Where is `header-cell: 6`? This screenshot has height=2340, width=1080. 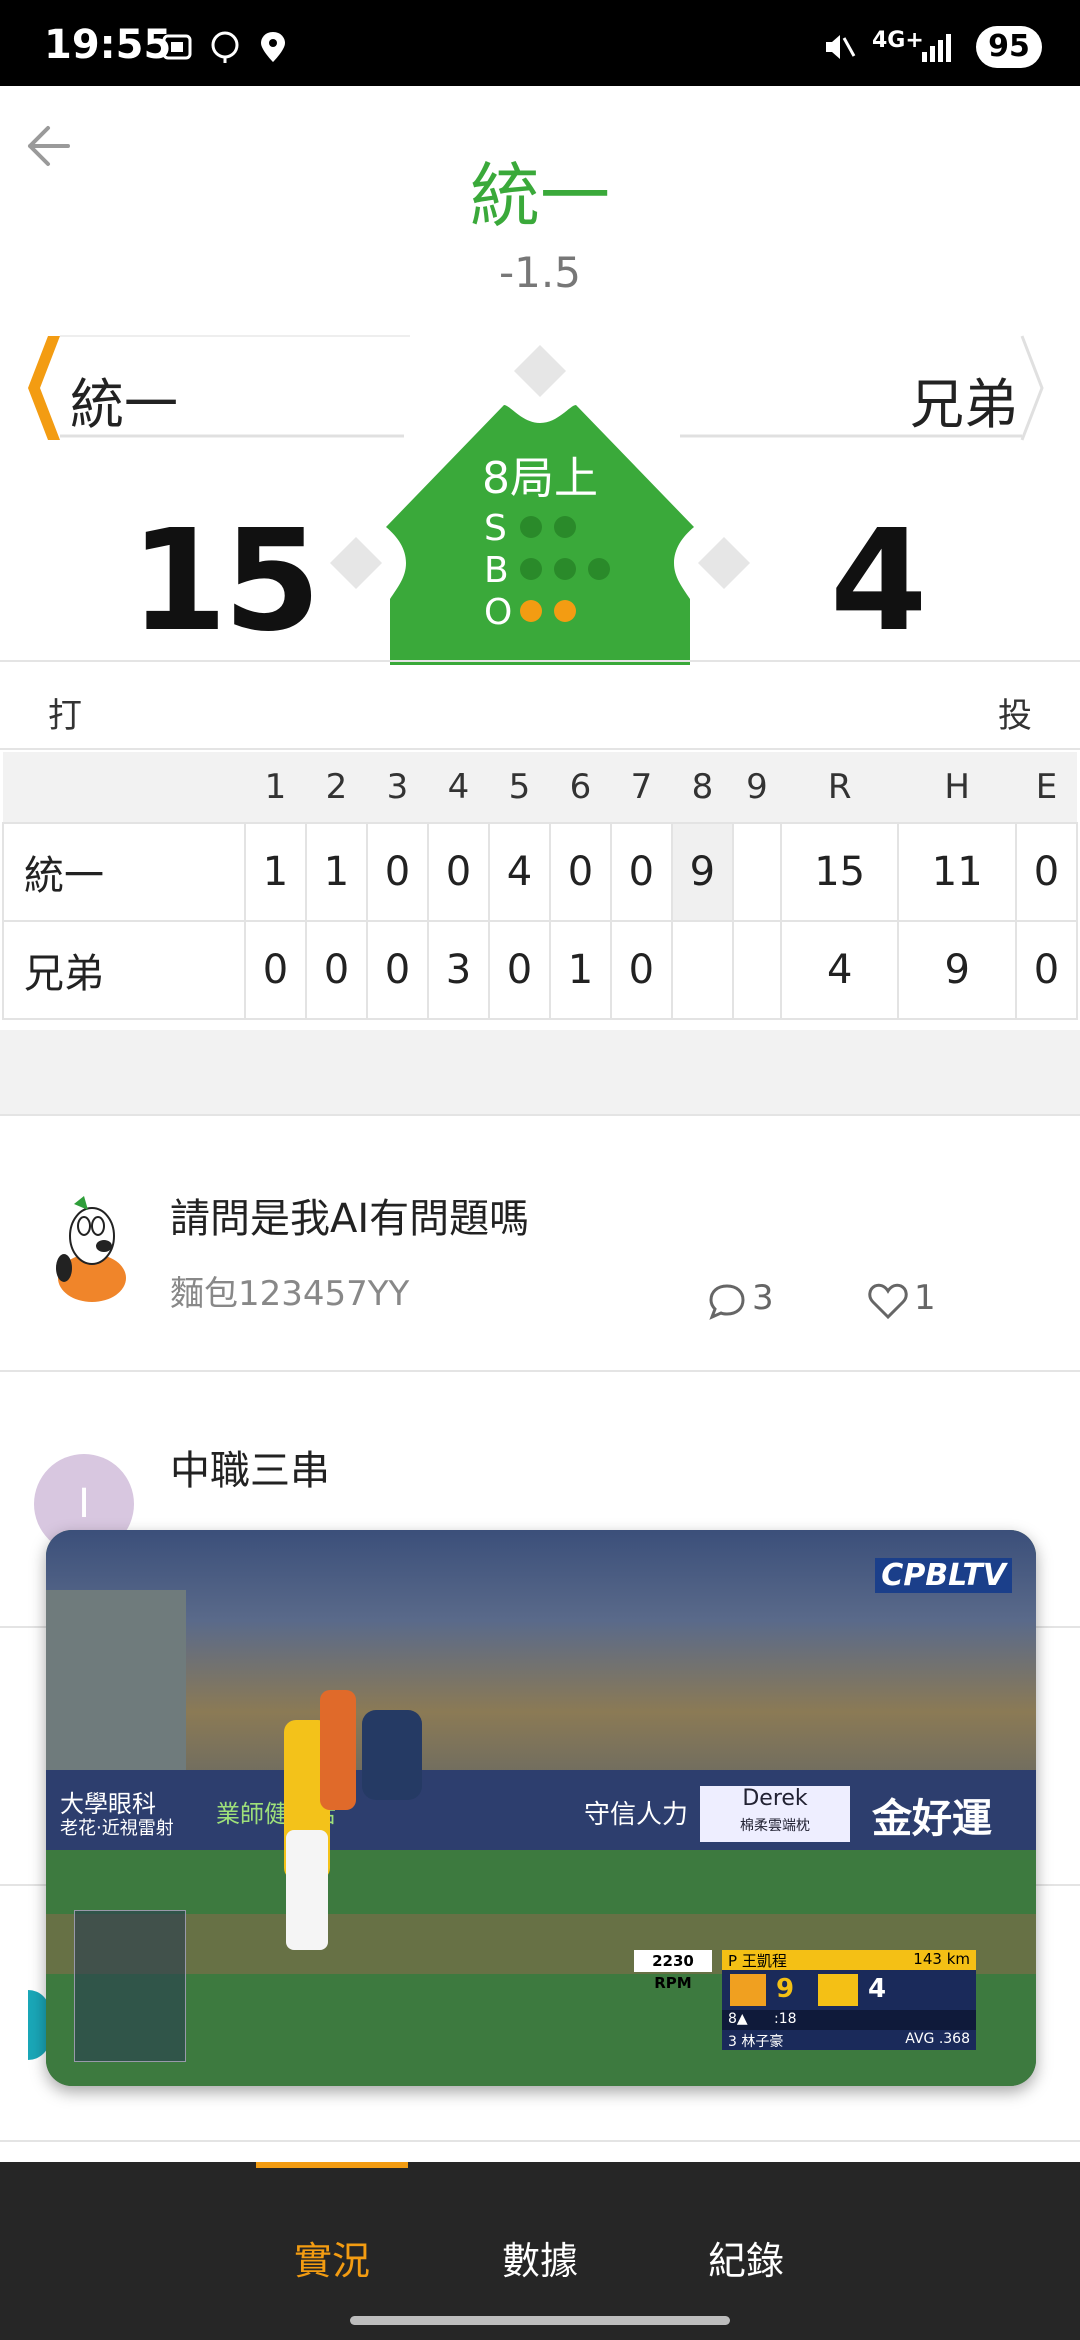
header-cell: 6 is located at coordinates (580, 787).